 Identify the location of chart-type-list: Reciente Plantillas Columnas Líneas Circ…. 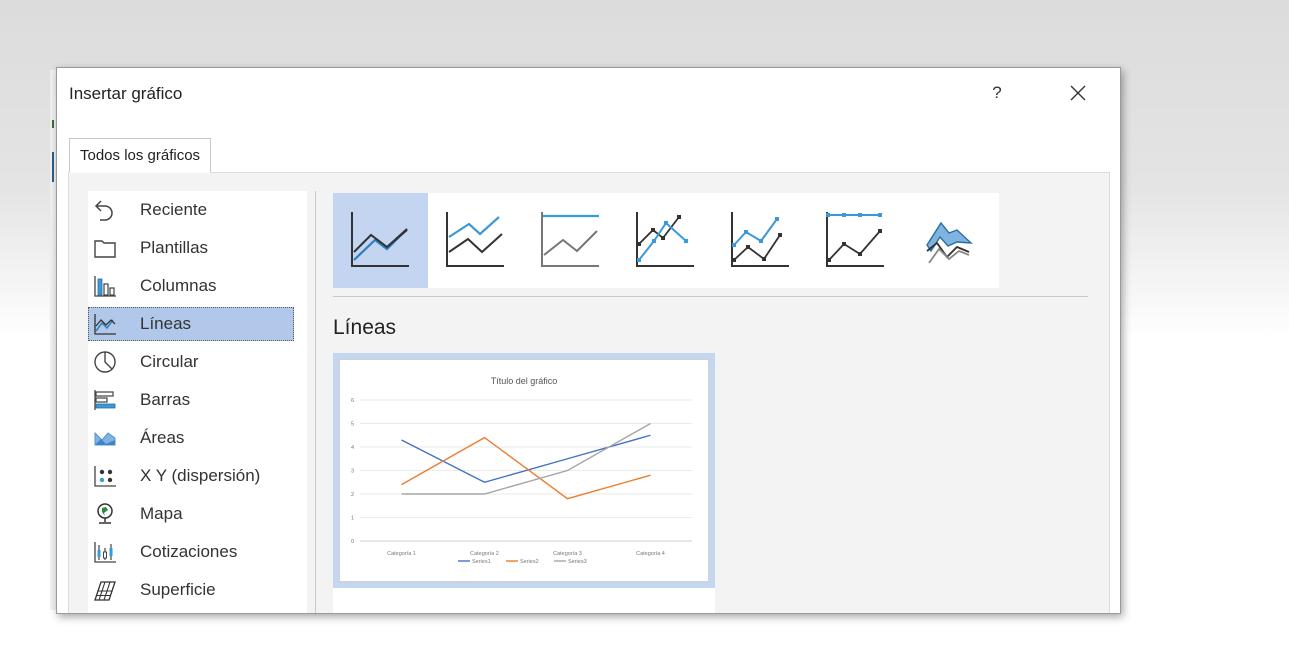
(197, 402).